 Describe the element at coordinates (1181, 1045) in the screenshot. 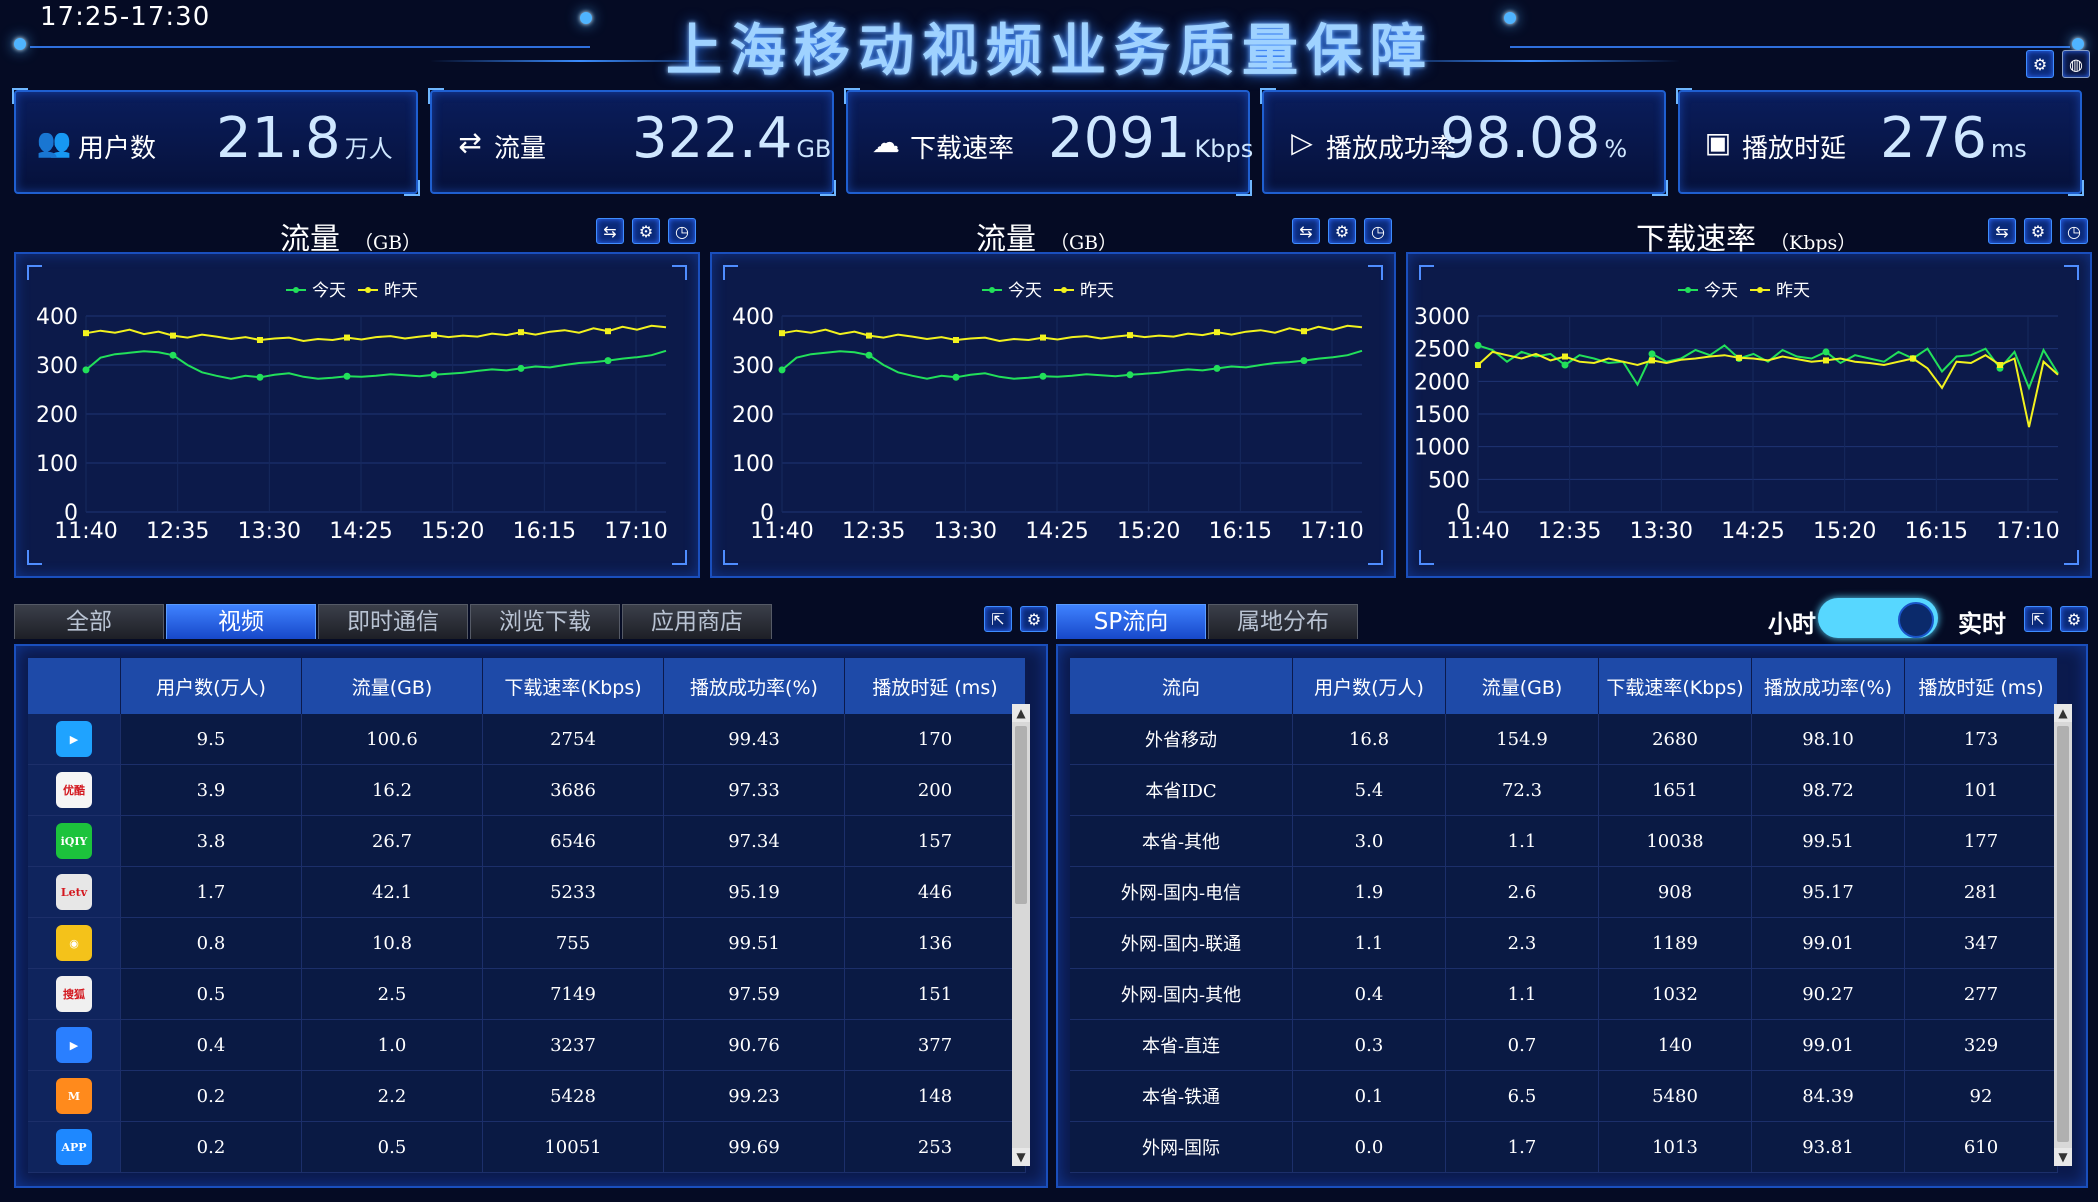

I see `flow-direction-cell: 本省-直连` at that location.